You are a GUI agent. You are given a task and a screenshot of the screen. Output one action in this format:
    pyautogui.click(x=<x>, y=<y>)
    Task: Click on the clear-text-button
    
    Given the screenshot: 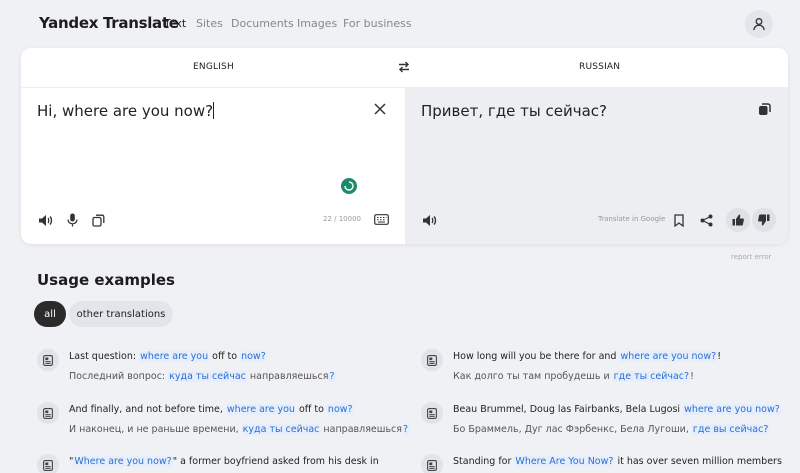 What is the action you would take?
    pyautogui.click(x=380, y=109)
    